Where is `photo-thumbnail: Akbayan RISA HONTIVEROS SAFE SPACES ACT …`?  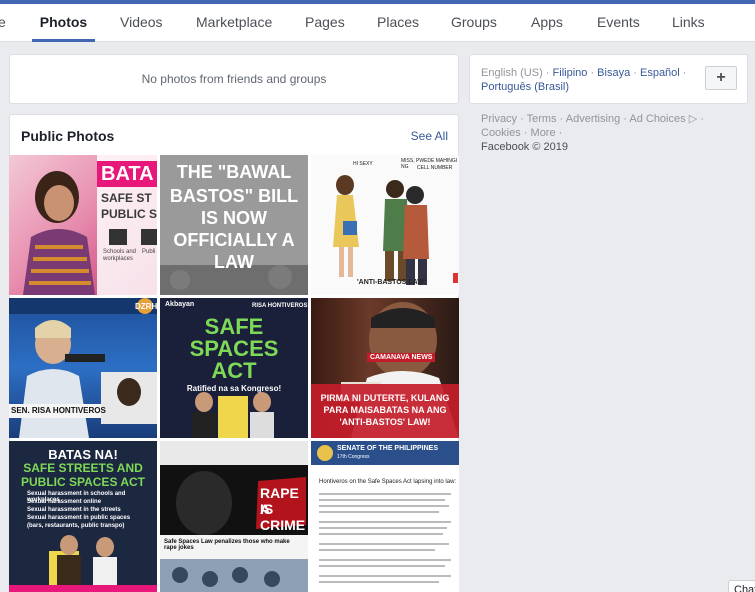
photo-thumbnail: Akbayan RISA HONTIVEROS SAFE SPACES ACT … is located at coordinates (234, 368).